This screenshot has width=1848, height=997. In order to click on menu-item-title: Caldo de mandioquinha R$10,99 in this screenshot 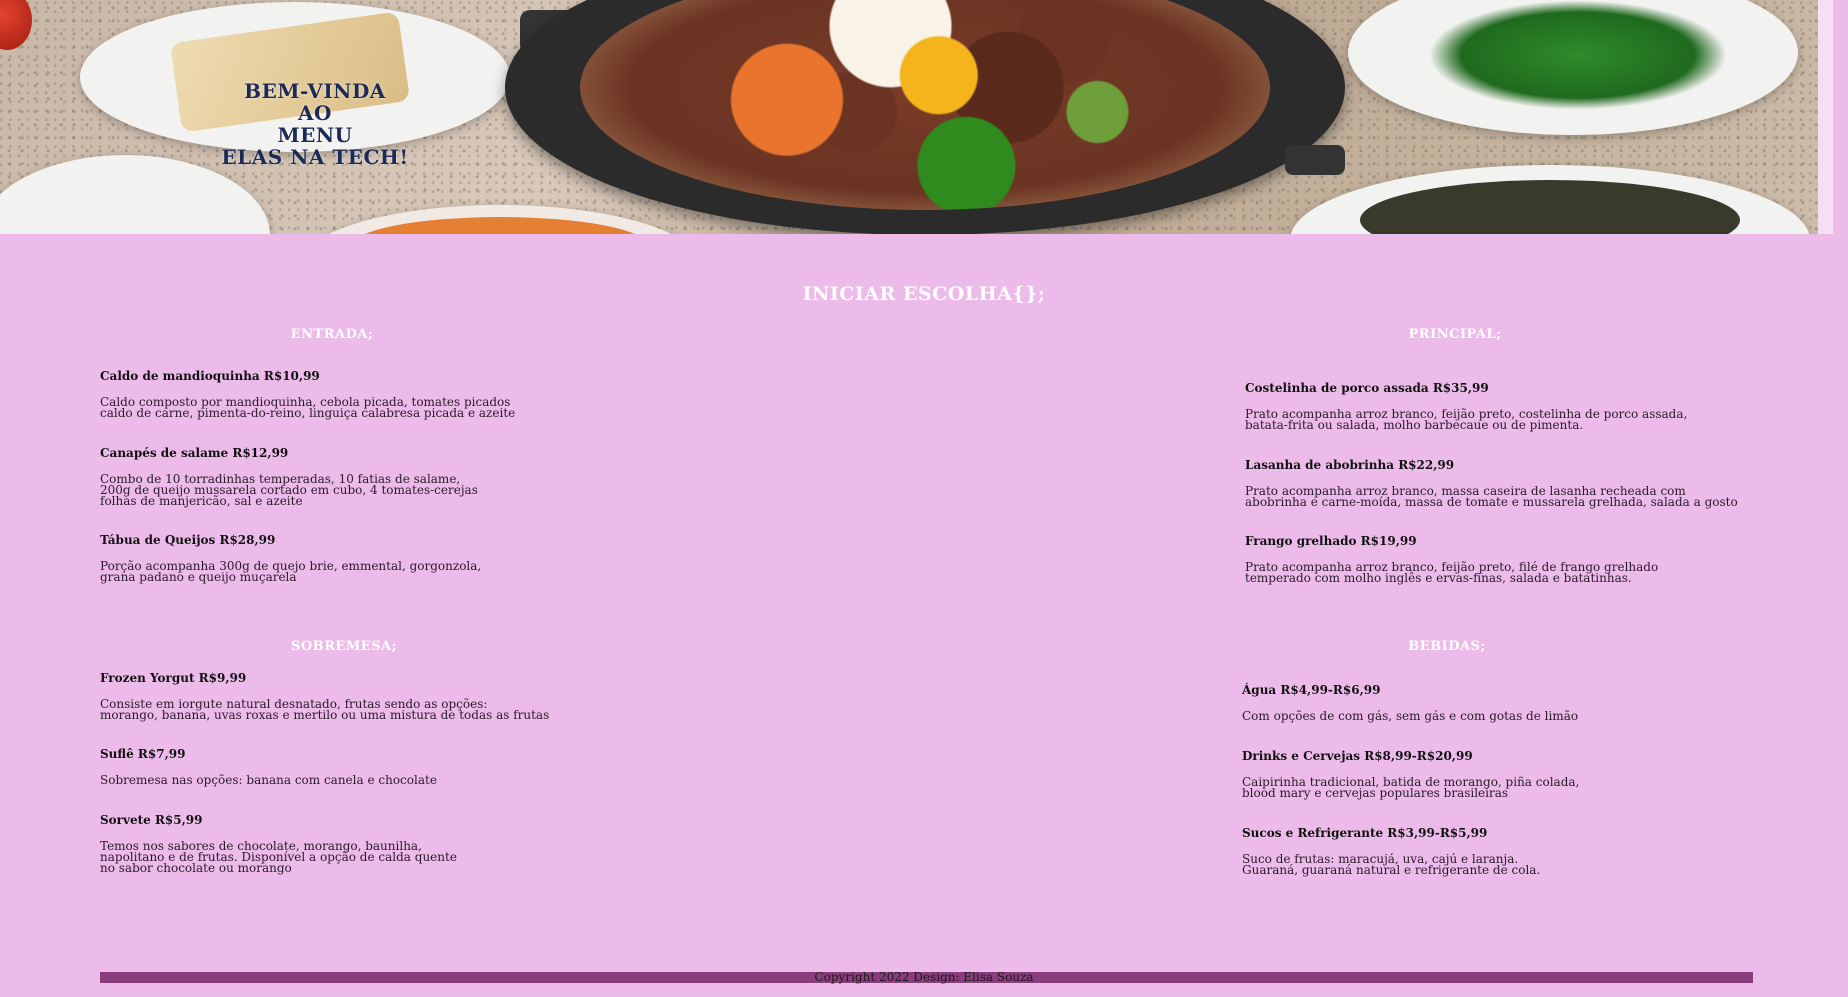, I will do `click(210, 376)`.